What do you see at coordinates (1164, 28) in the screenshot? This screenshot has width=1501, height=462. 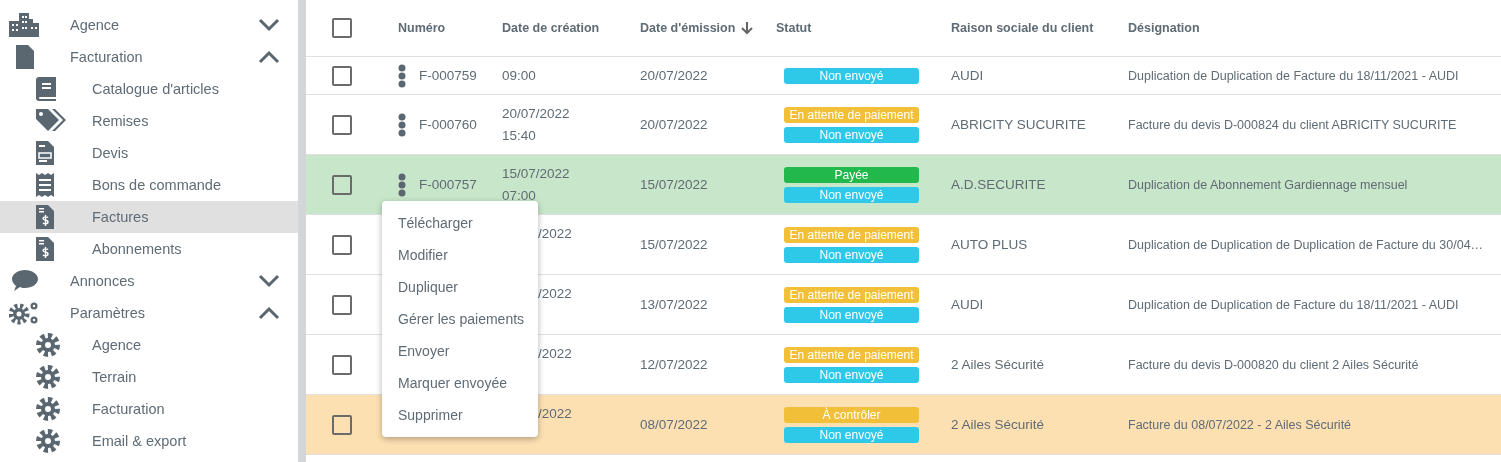 I see `column-header: Désignation` at bounding box center [1164, 28].